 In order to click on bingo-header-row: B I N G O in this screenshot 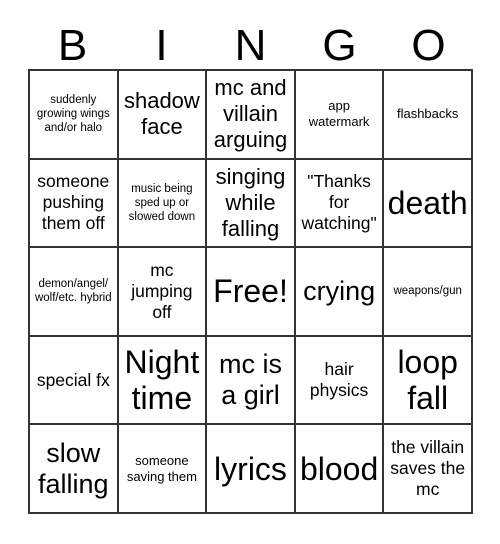, I will do `click(250, 42)`.